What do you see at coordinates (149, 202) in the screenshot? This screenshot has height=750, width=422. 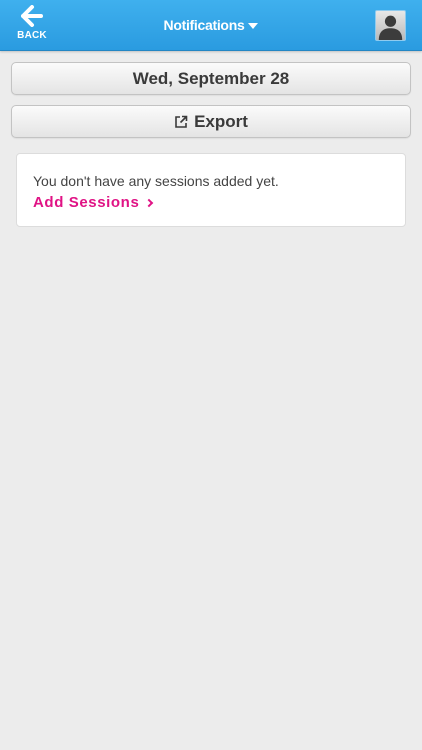 I see `chevron-right-icon` at bounding box center [149, 202].